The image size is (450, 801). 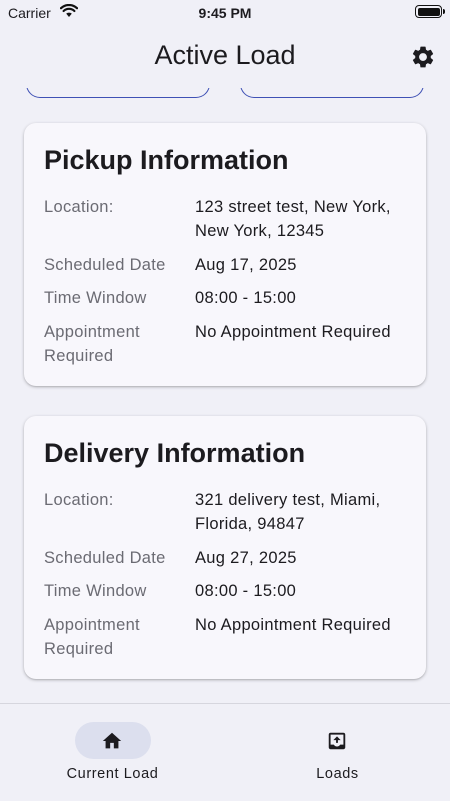 What do you see at coordinates (175, 453) in the screenshot?
I see `delivery-card-title: Delivery Information` at bounding box center [175, 453].